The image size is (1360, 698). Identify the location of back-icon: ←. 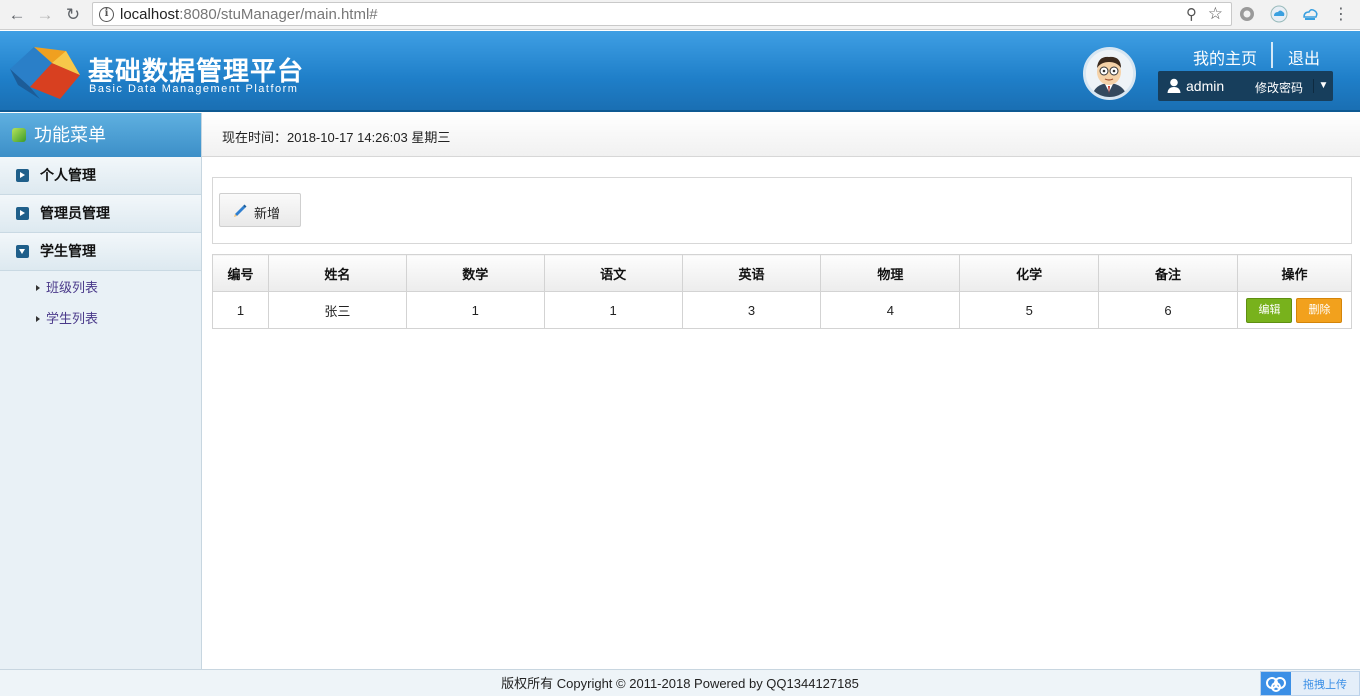
(17, 15).